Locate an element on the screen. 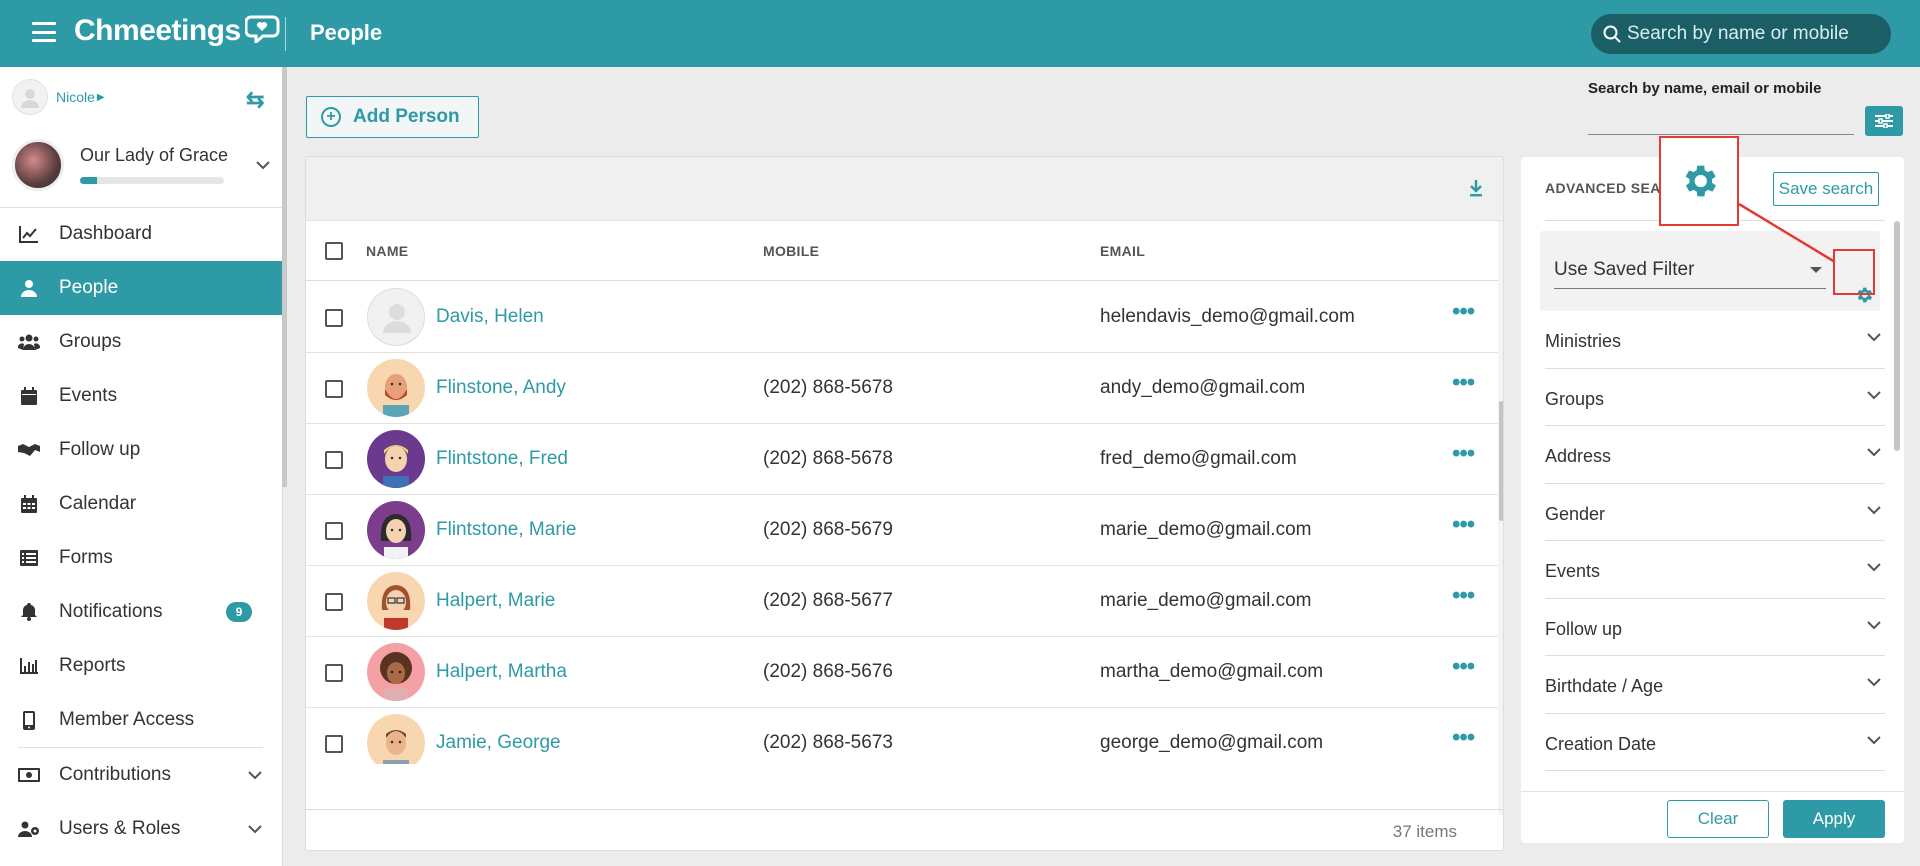 This screenshot has height=866, width=1920. table-footer: 37 items is located at coordinates (904, 829).